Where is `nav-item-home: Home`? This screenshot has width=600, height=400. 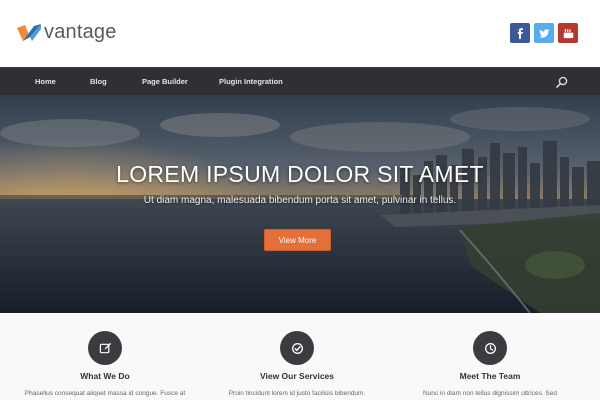
nav-item-home: Home is located at coordinates (45, 82).